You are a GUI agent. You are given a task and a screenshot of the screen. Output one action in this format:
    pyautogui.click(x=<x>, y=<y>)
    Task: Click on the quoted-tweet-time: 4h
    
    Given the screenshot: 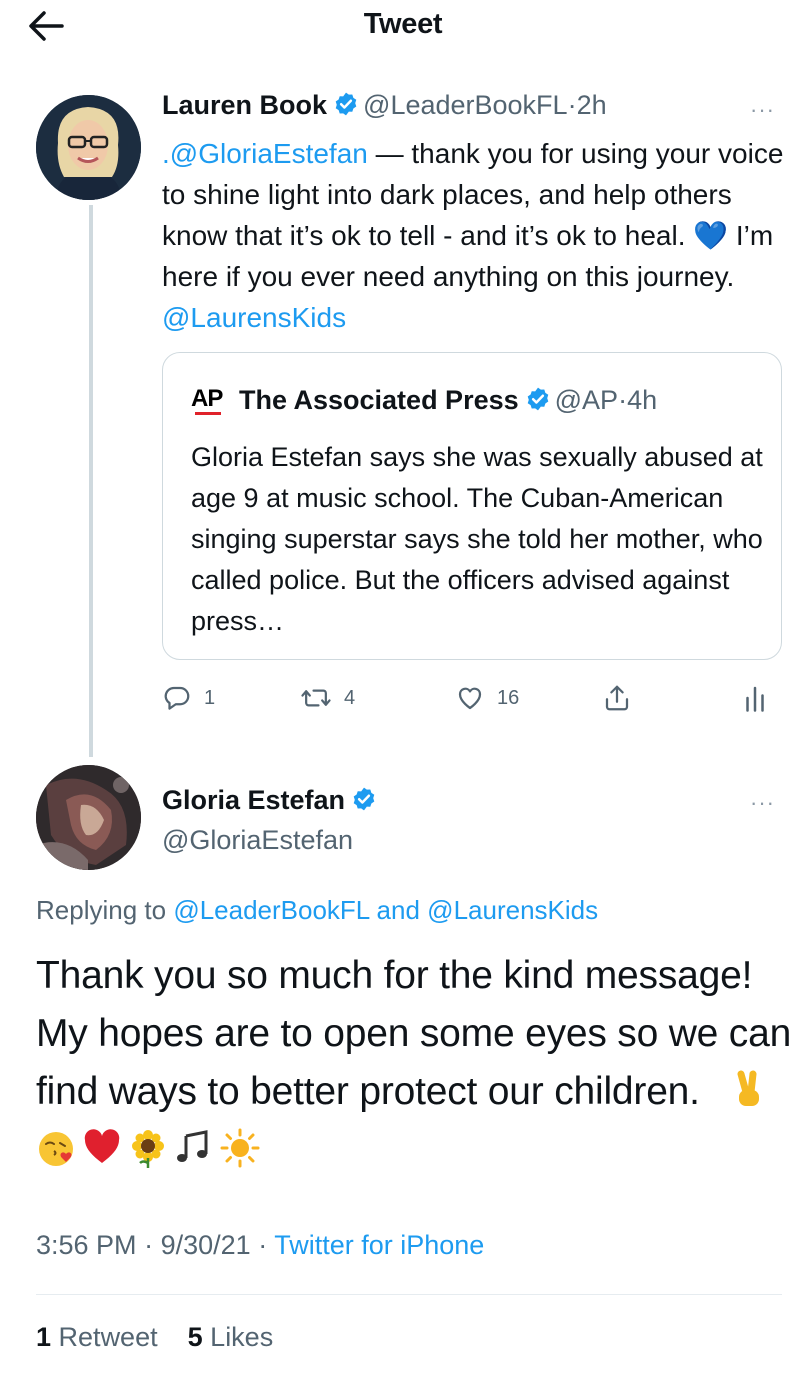 What is the action you would take?
    pyautogui.click(x=642, y=400)
    